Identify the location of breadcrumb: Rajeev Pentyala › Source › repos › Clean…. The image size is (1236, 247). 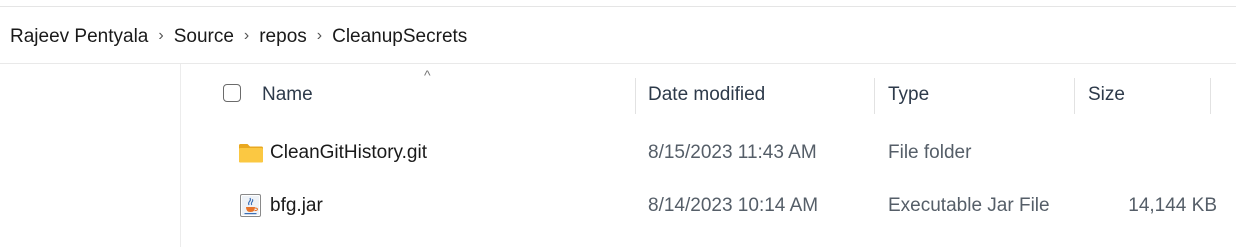
(238, 37).